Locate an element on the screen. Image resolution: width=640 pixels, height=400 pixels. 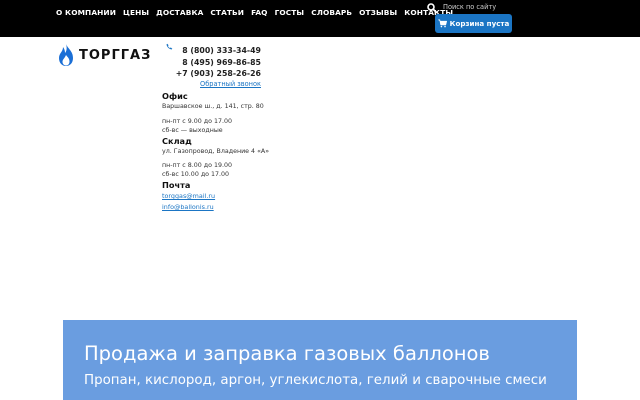
search-icon is located at coordinates (432, 8).